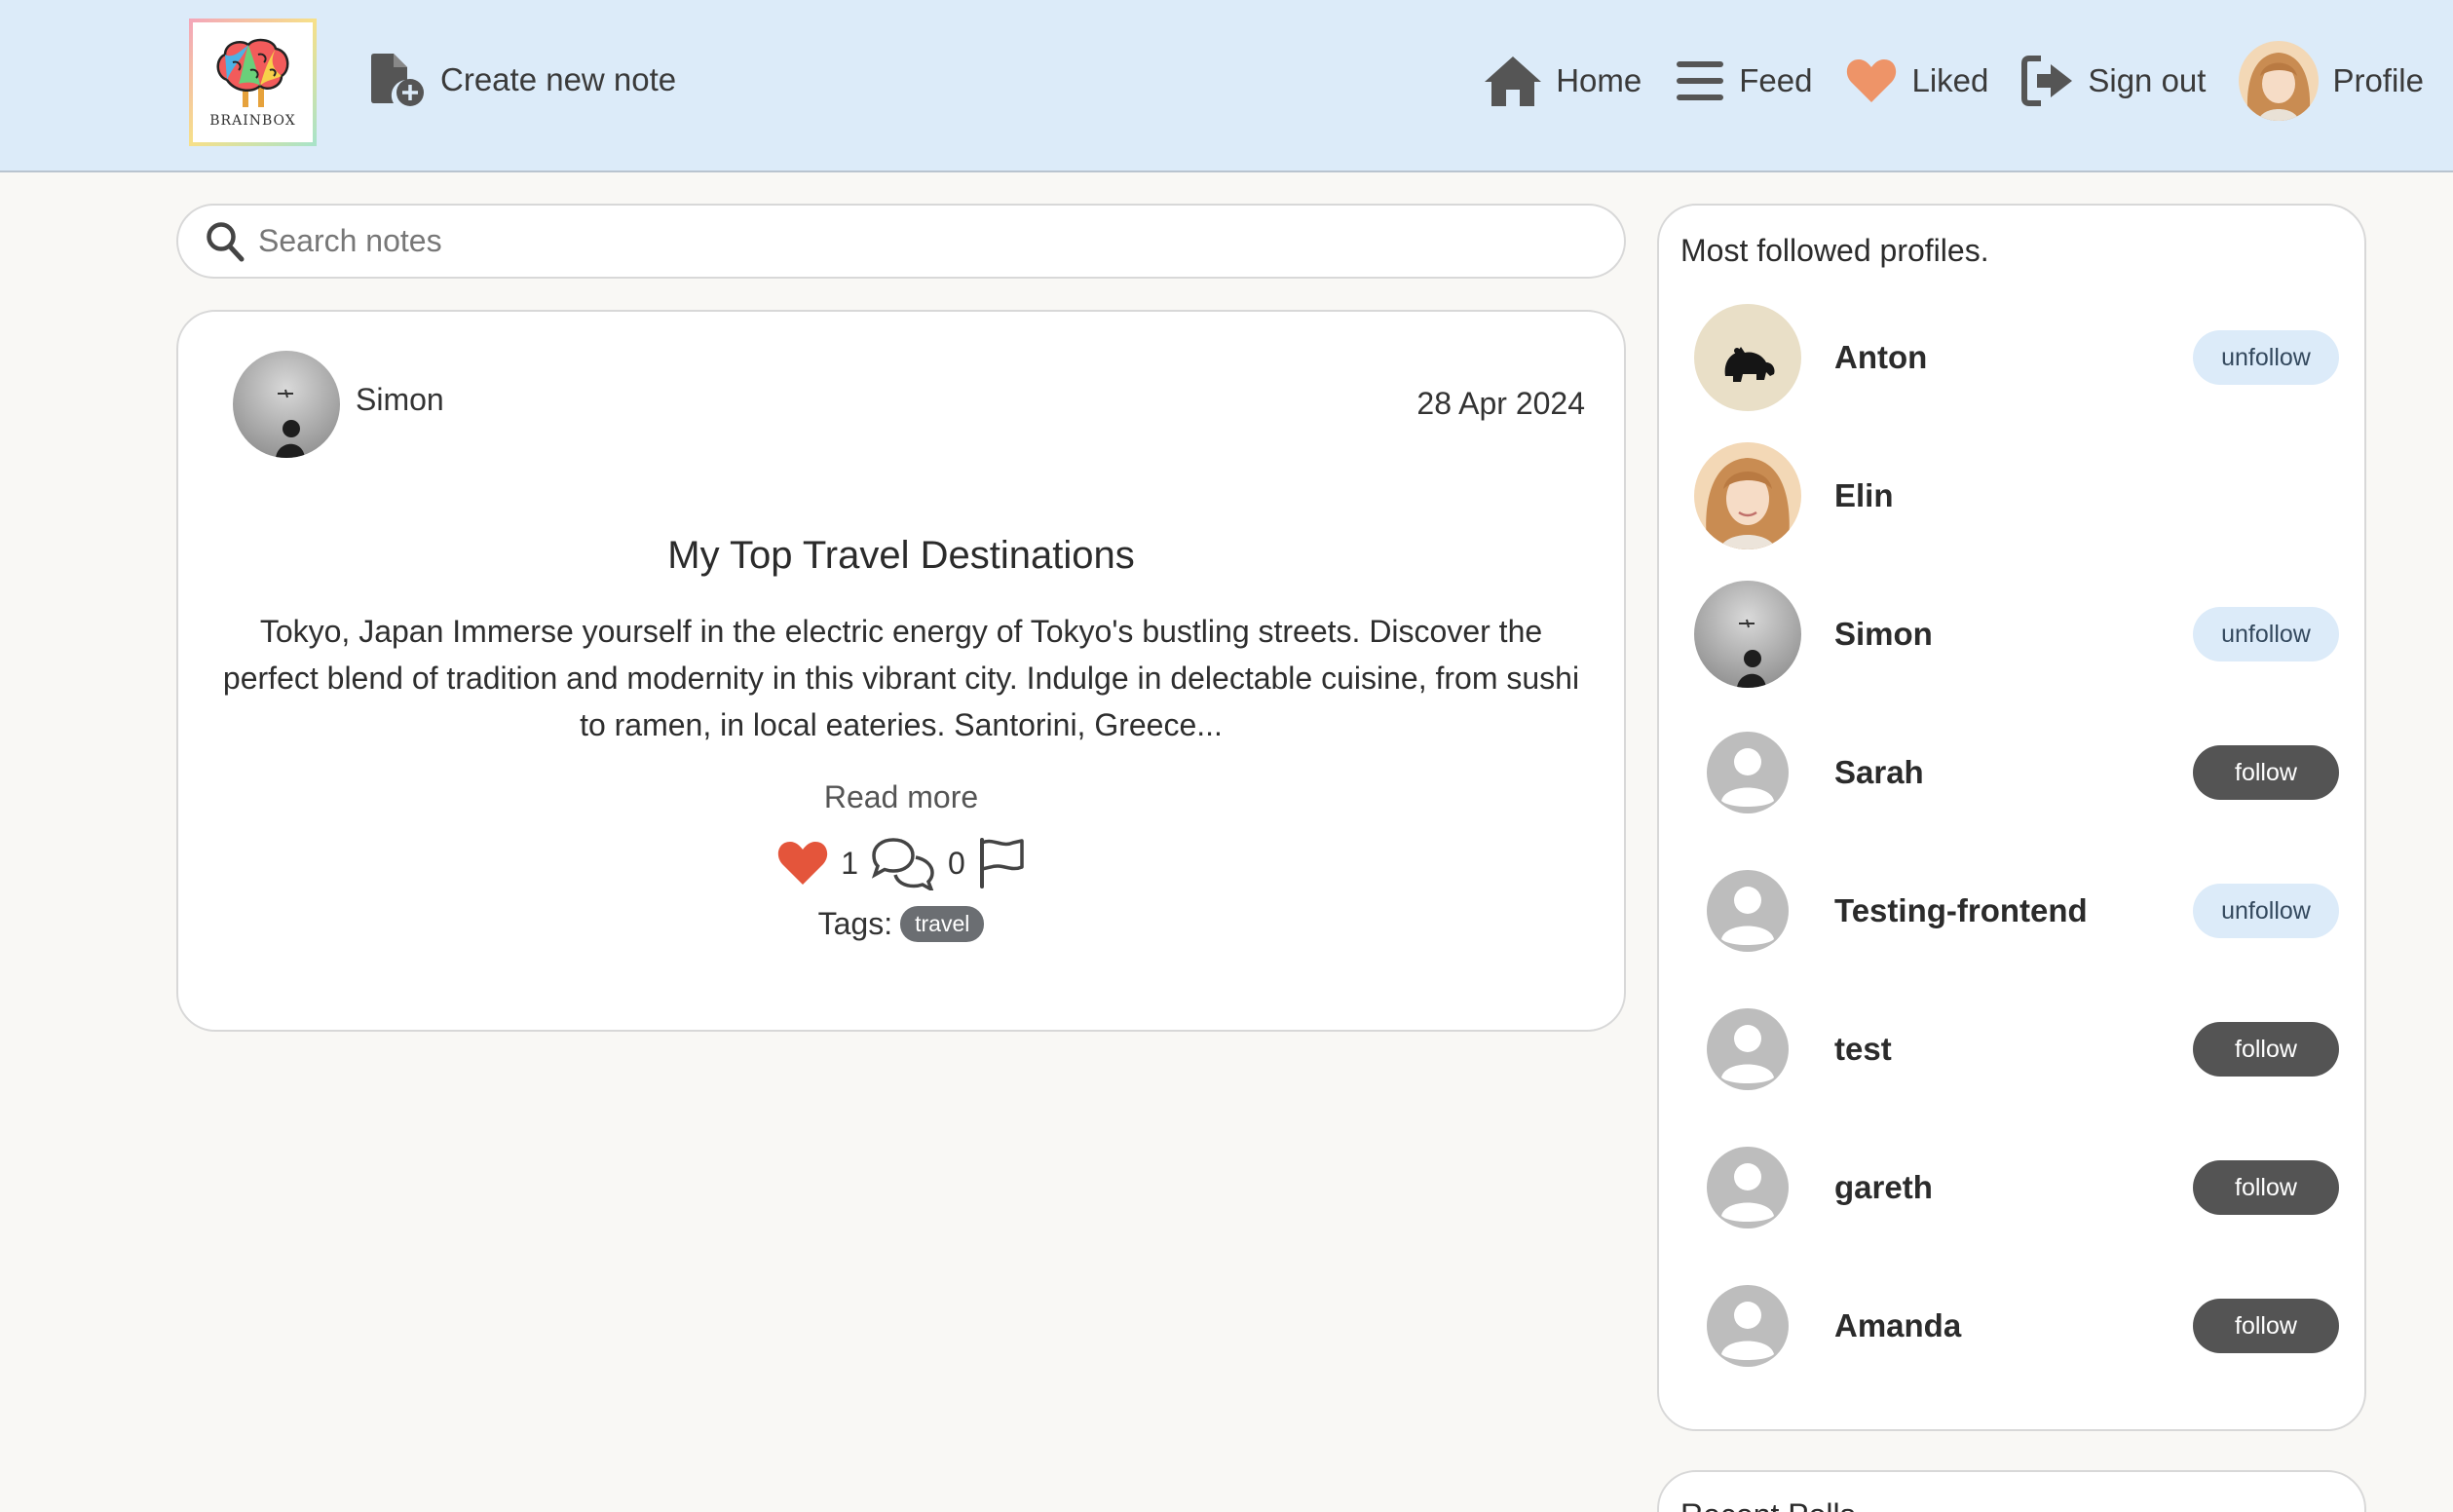 This screenshot has width=2453, height=1512. I want to click on profile-name: Testing-frontend, so click(1961, 910).